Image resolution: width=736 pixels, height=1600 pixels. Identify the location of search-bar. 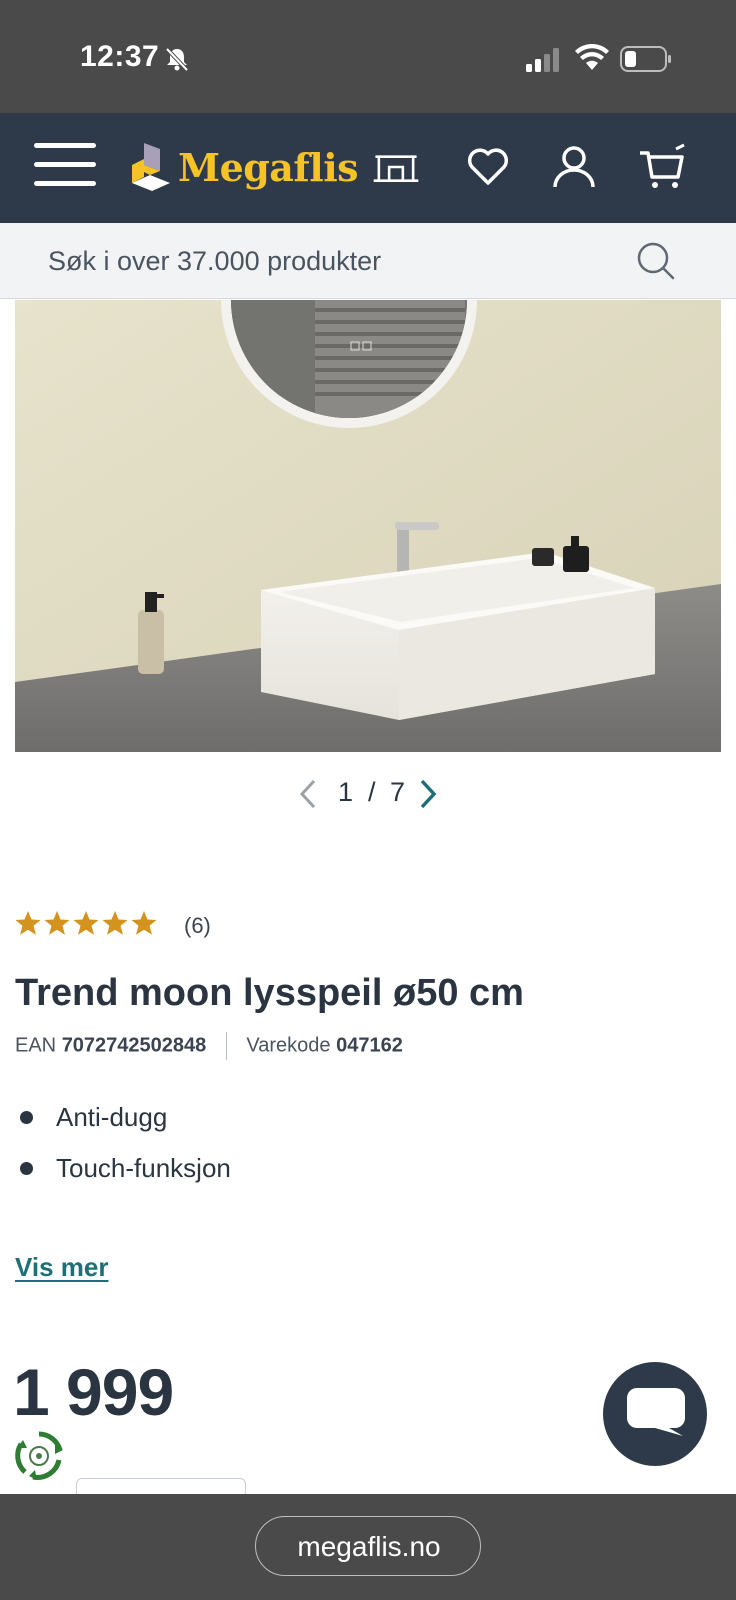
(368, 261).